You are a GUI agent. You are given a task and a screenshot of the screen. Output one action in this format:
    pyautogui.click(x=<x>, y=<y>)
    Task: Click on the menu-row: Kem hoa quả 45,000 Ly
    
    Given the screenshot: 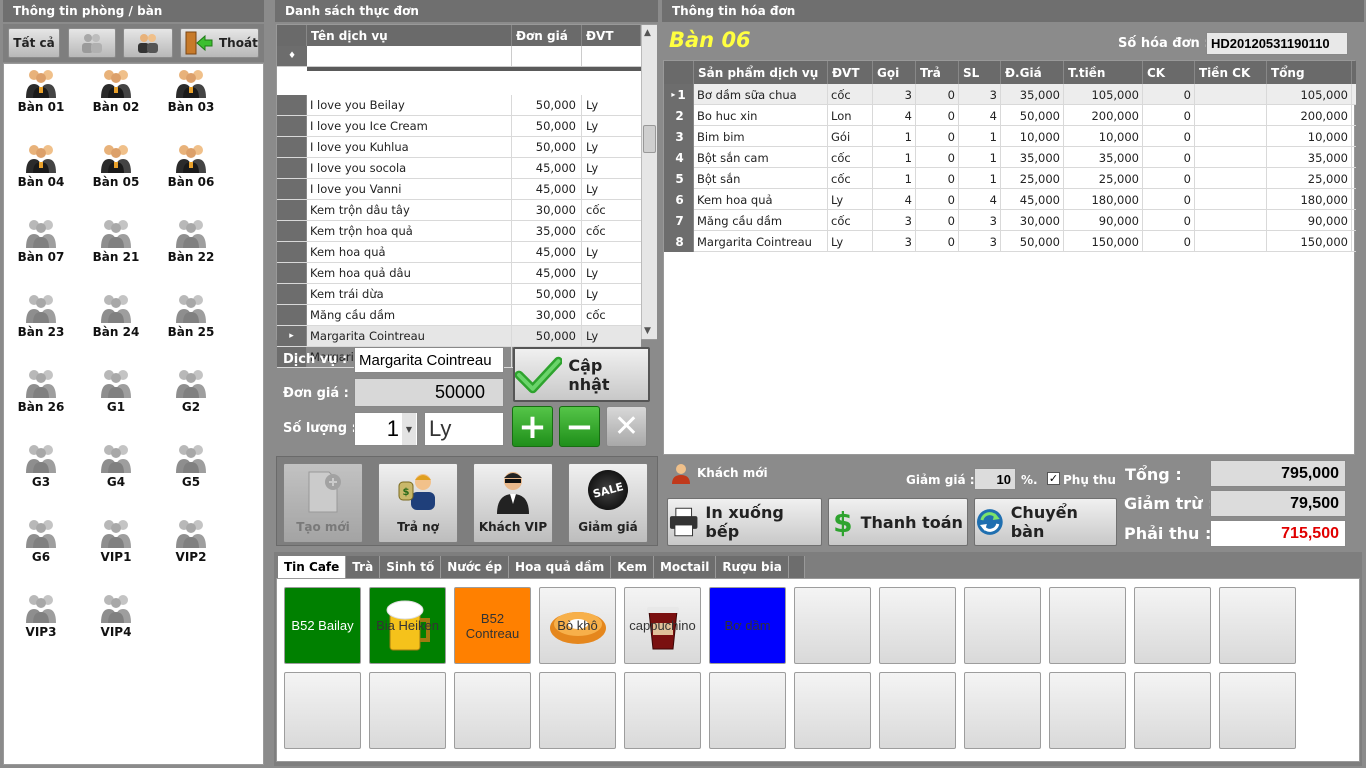 What is the action you would take?
    pyautogui.click(x=459, y=252)
    